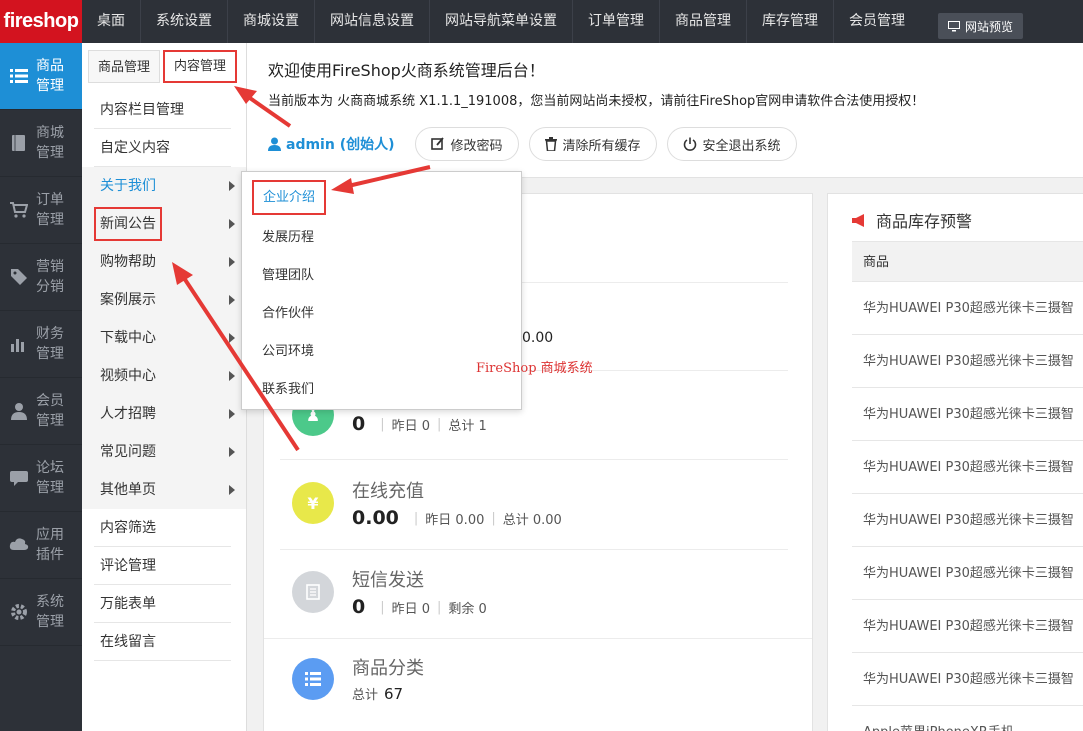 This screenshot has width=1083, height=731. I want to click on sidebar-item-mall: 商城管理, so click(41, 143).